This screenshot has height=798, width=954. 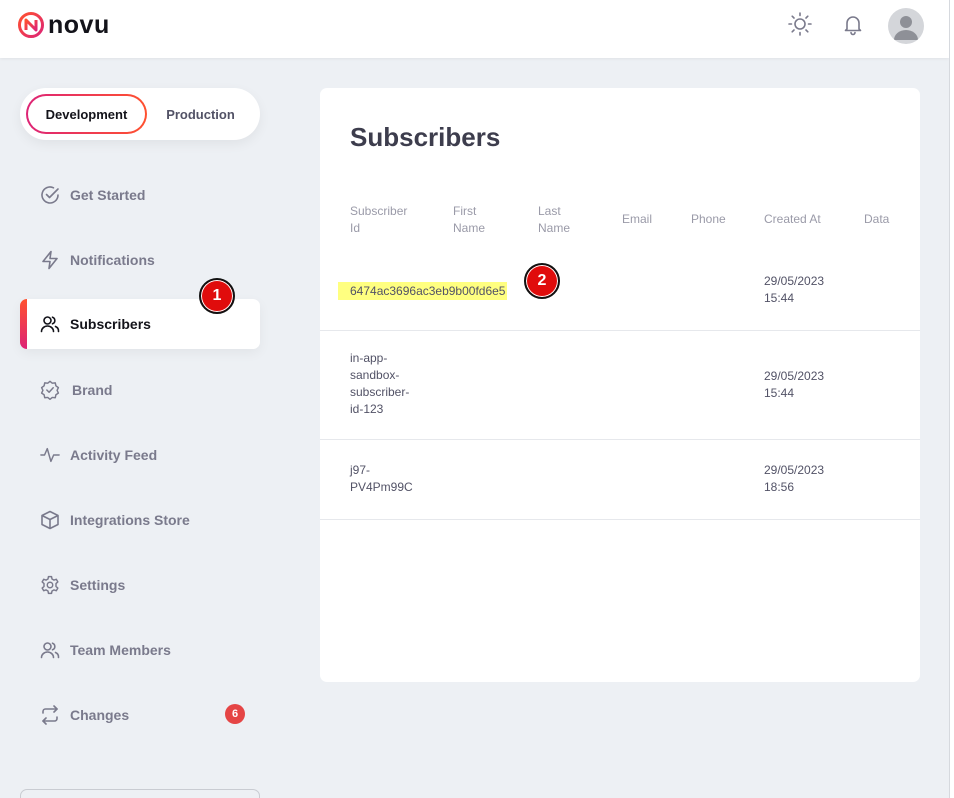 I want to click on sidebar-item-label: Changes, so click(x=100, y=715).